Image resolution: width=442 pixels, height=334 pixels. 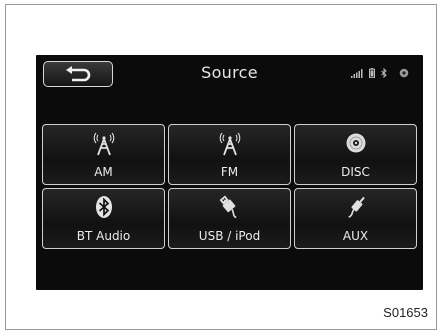 What do you see at coordinates (356, 207) in the screenshot?
I see `aux-plug-icon` at bounding box center [356, 207].